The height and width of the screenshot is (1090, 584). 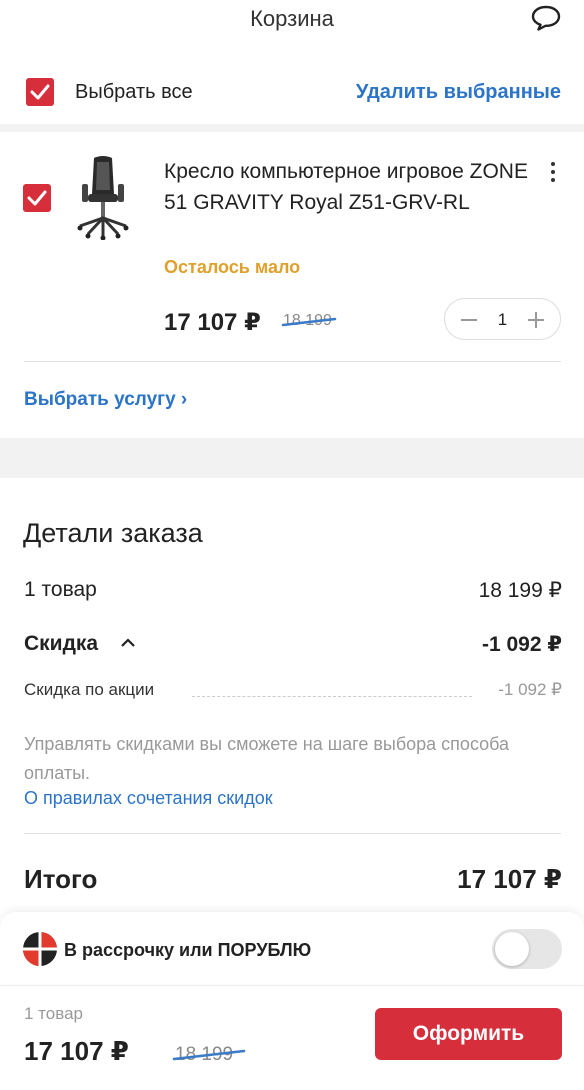 What do you see at coordinates (53, 1013) in the screenshot?
I see `checkout-count: 1 товар` at bounding box center [53, 1013].